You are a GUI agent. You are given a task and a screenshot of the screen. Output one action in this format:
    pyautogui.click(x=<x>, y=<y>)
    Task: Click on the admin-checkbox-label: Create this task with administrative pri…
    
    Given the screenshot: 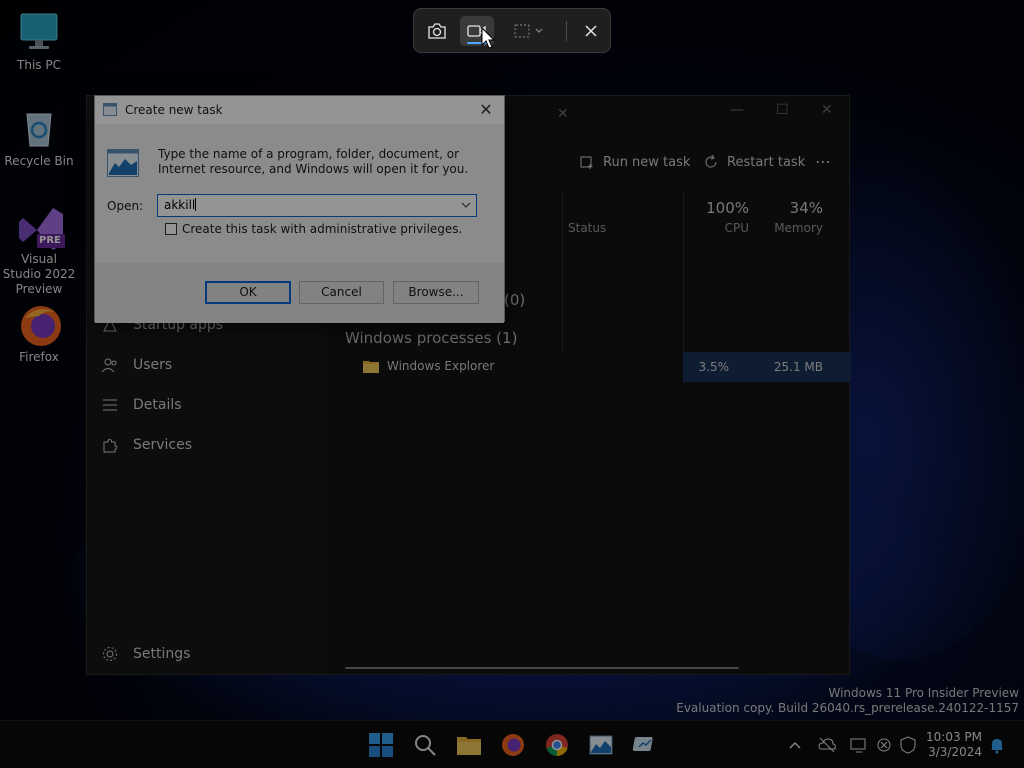 What is the action you would take?
    pyautogui.click(x=322, y=229)
    